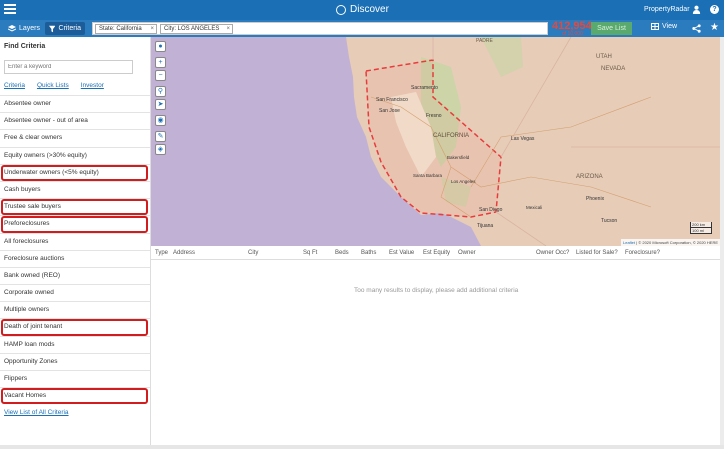 The image size is (724, 449). I want to click on criteria-subtabs: Criteria Quick Lists Investor, so click(54, 85).